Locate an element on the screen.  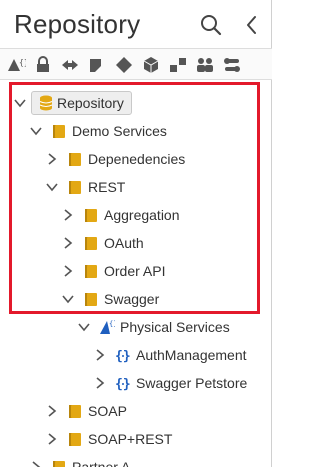
tree-node-order-api: Order API is located at coordinates (130, 271).